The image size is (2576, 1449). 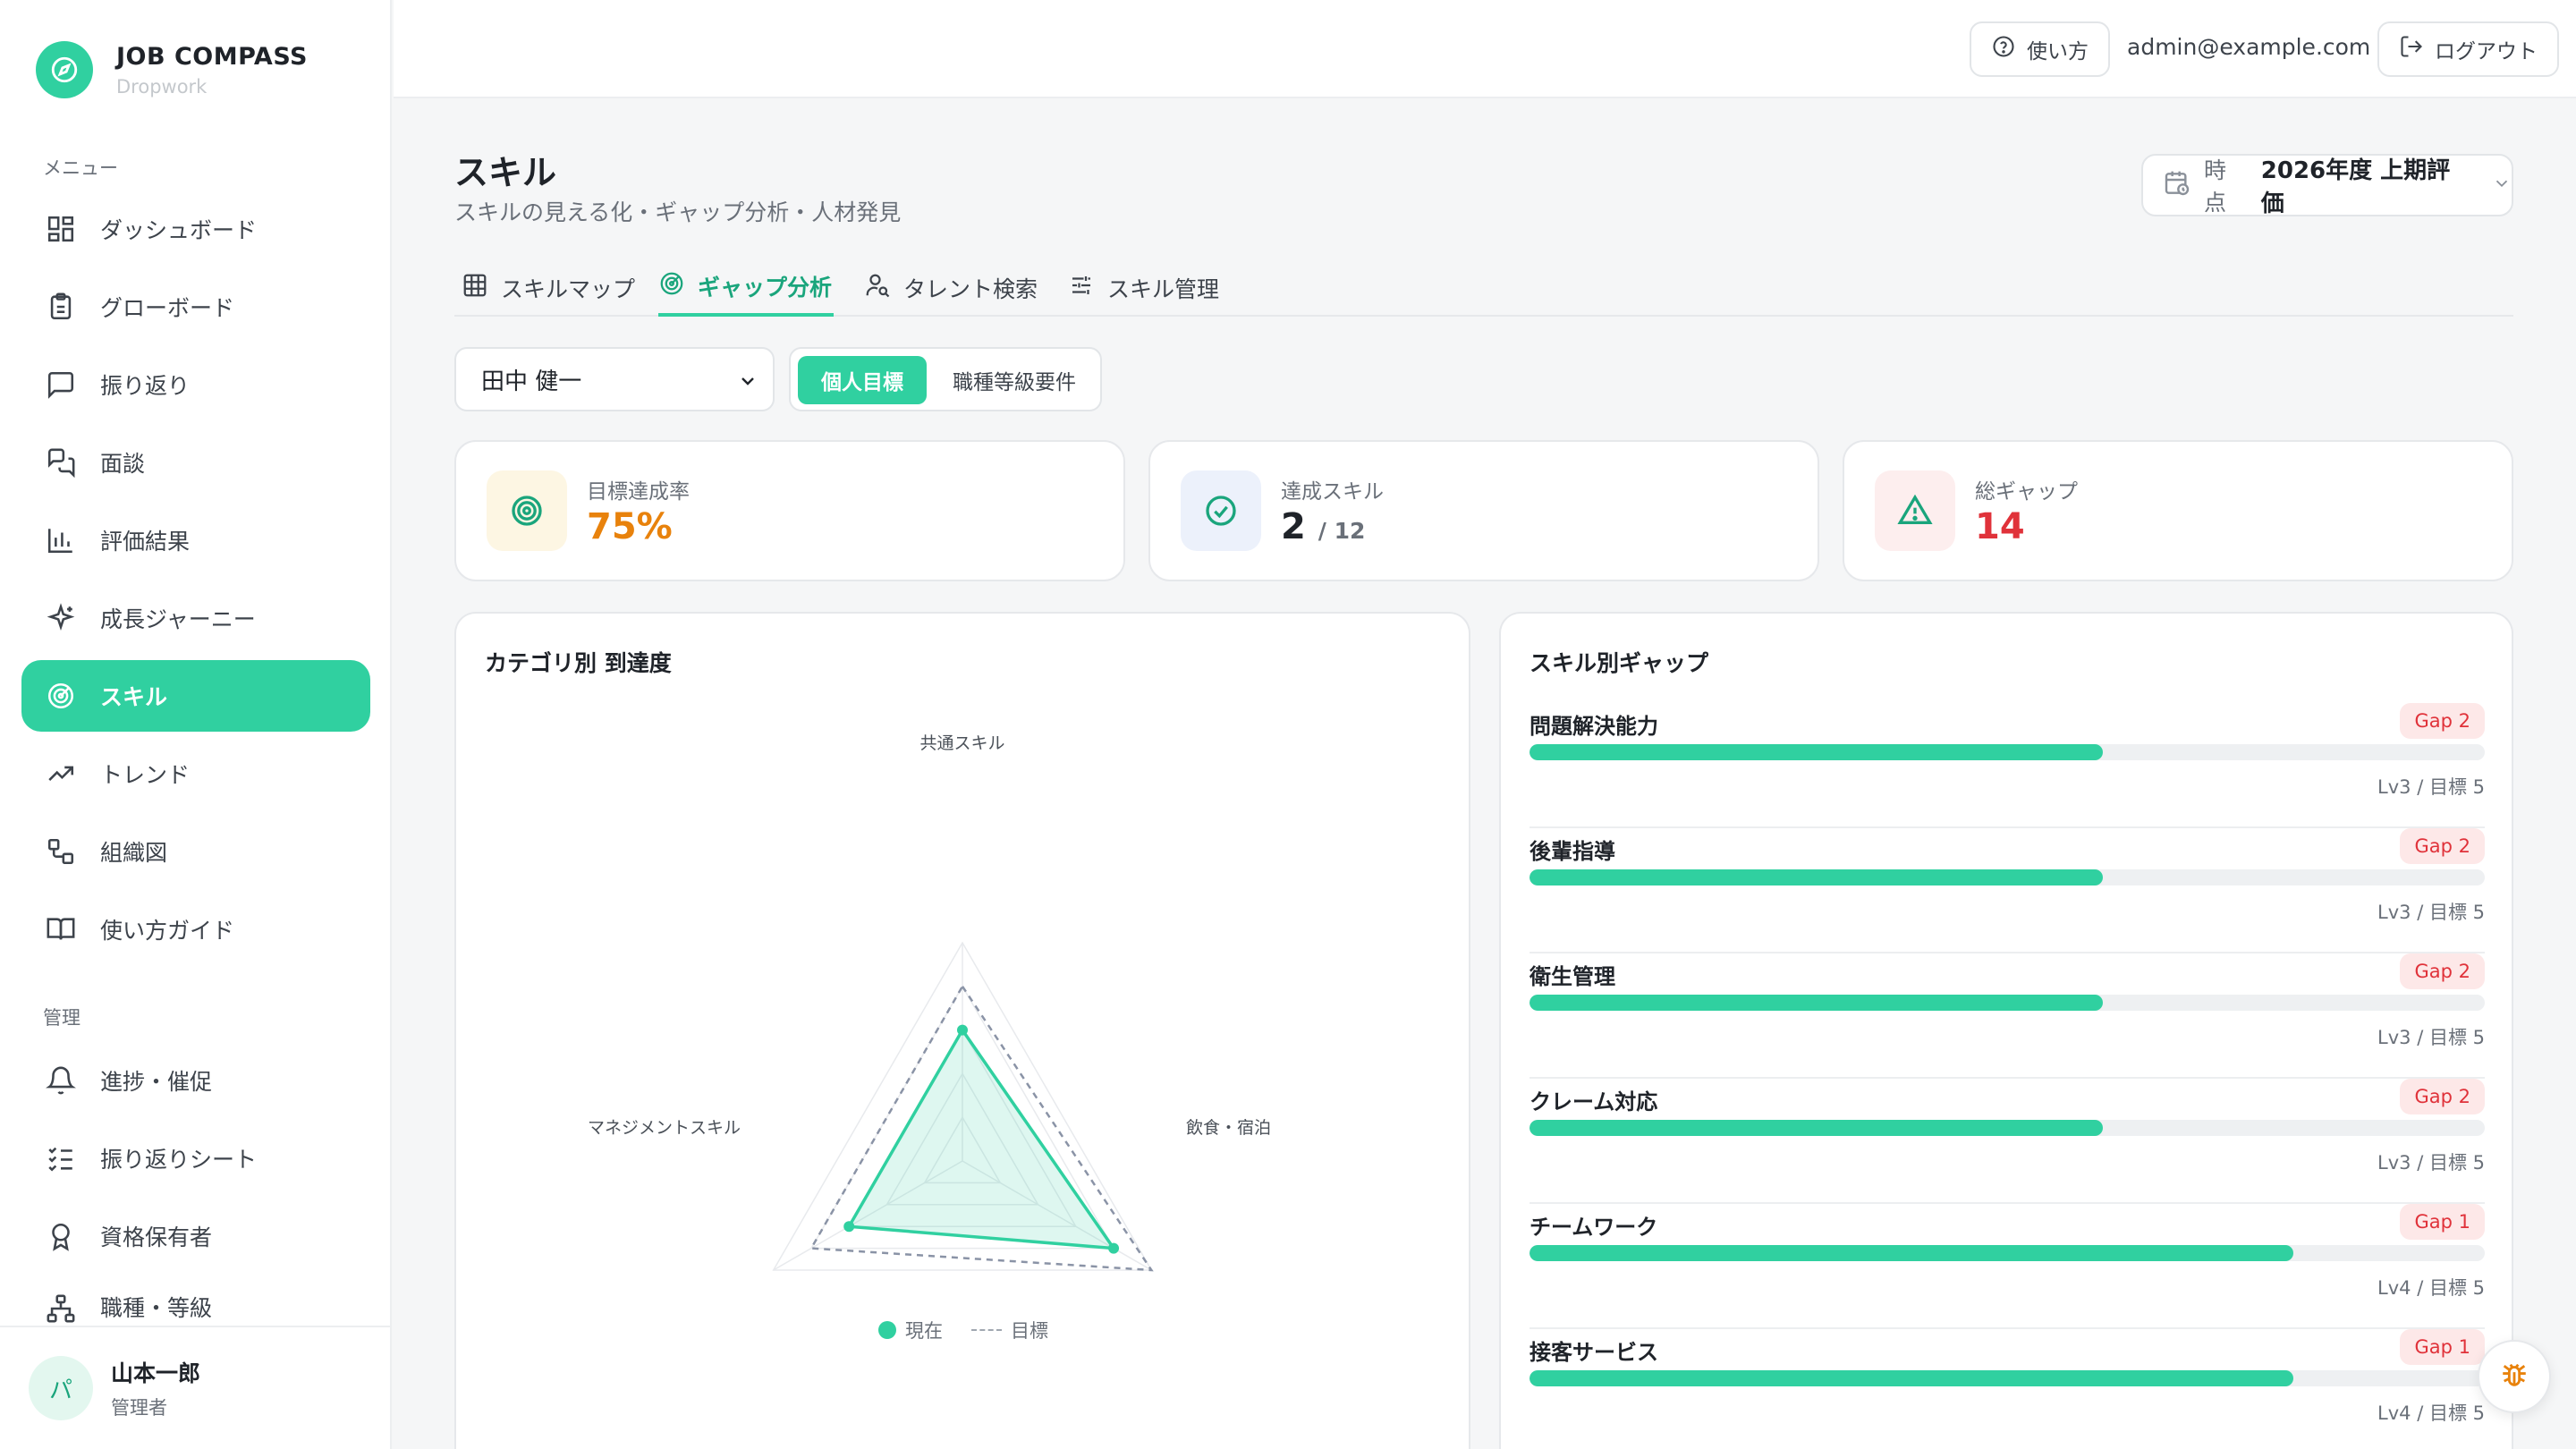 I want to click on stat-card-achievement-rate: 目標達成率 75%, so click(x=789, y=510).